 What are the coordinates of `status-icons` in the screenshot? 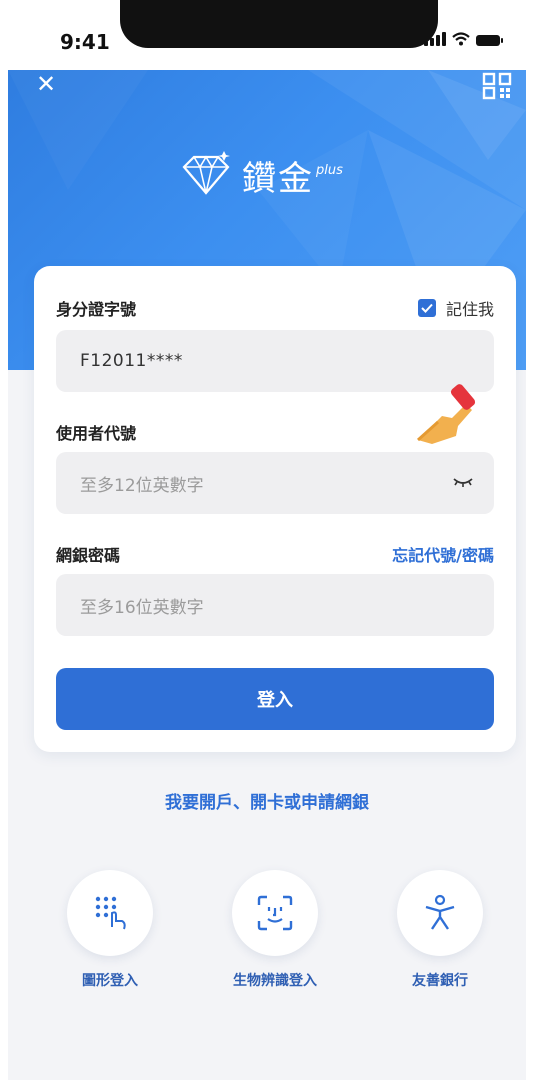 It's located at (463, 39).